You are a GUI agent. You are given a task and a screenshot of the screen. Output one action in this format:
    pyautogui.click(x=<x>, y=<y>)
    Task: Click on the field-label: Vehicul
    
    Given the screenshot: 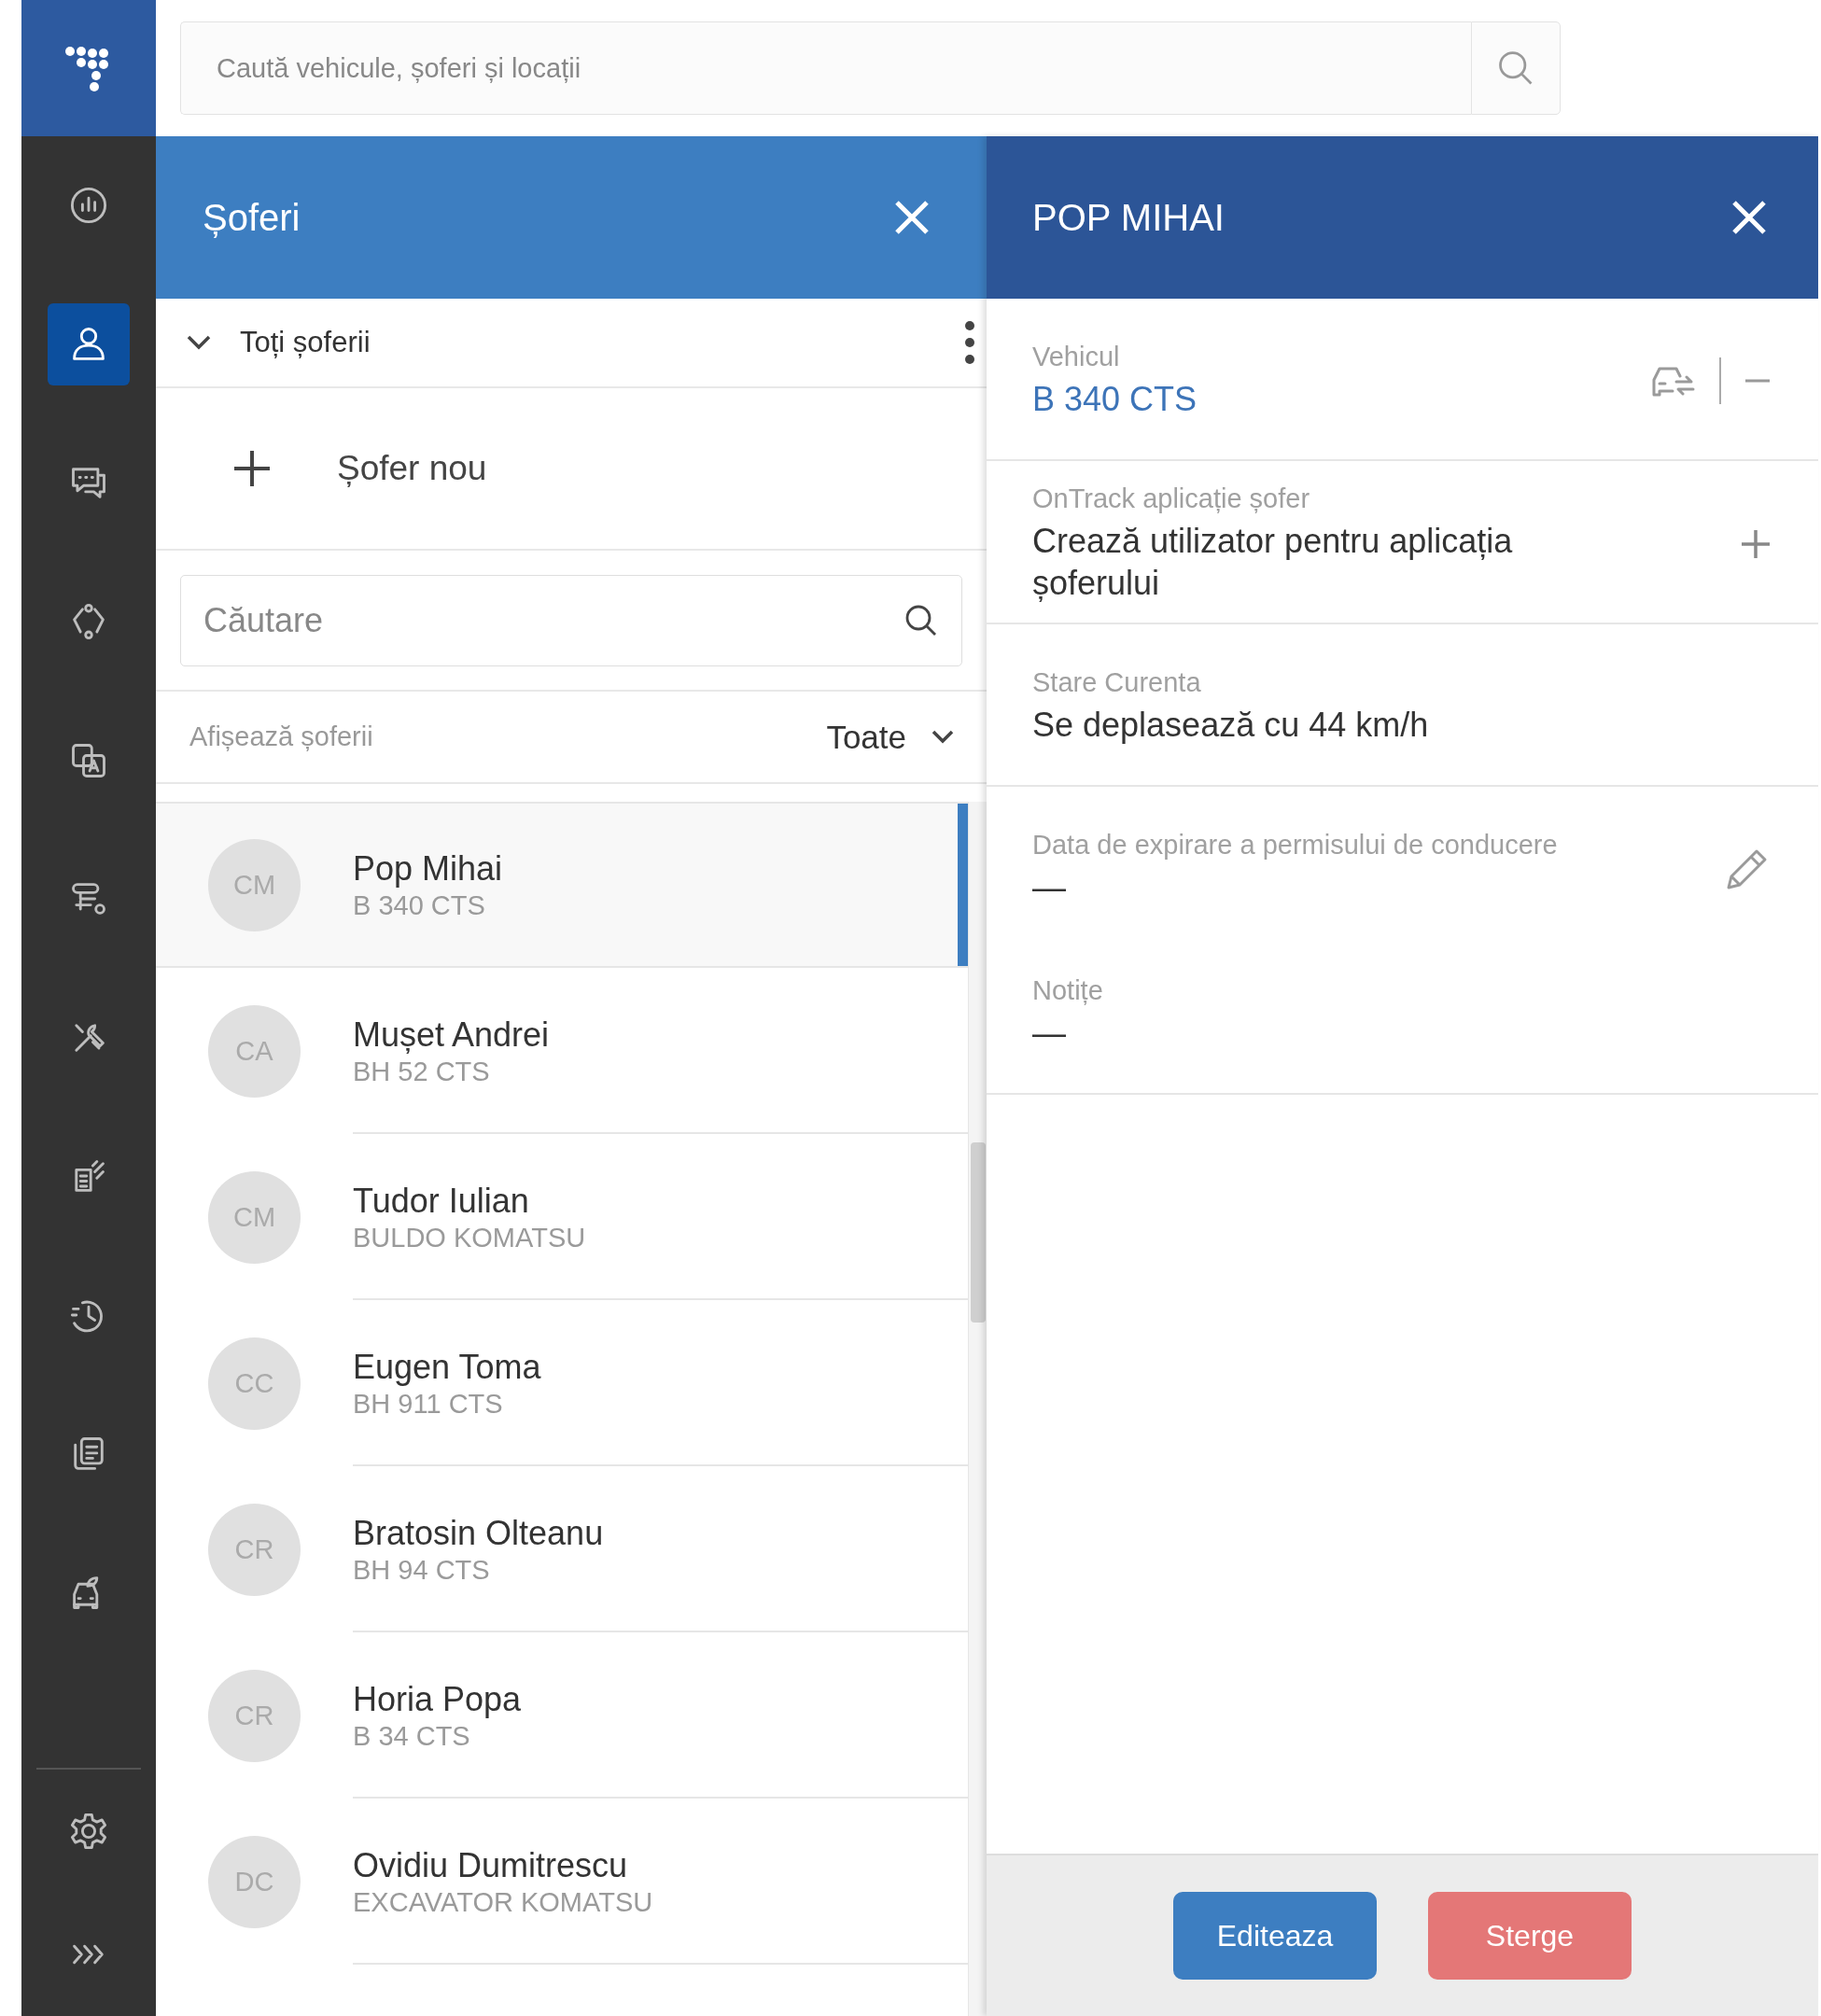 What is the action you would take?
    pyautogui.click(x=1076, y=357)
    